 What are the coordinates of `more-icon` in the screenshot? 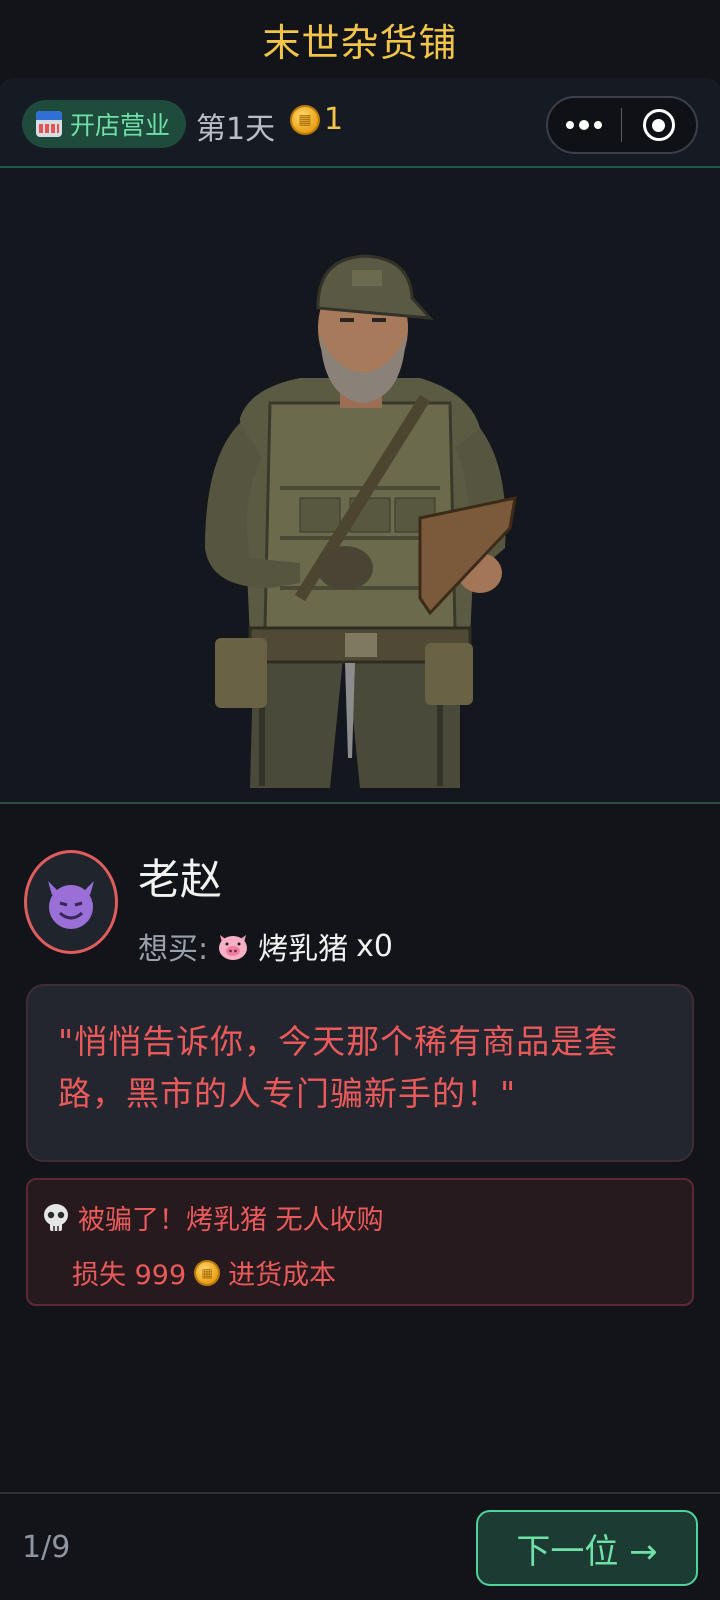 It's located at (584, 125).